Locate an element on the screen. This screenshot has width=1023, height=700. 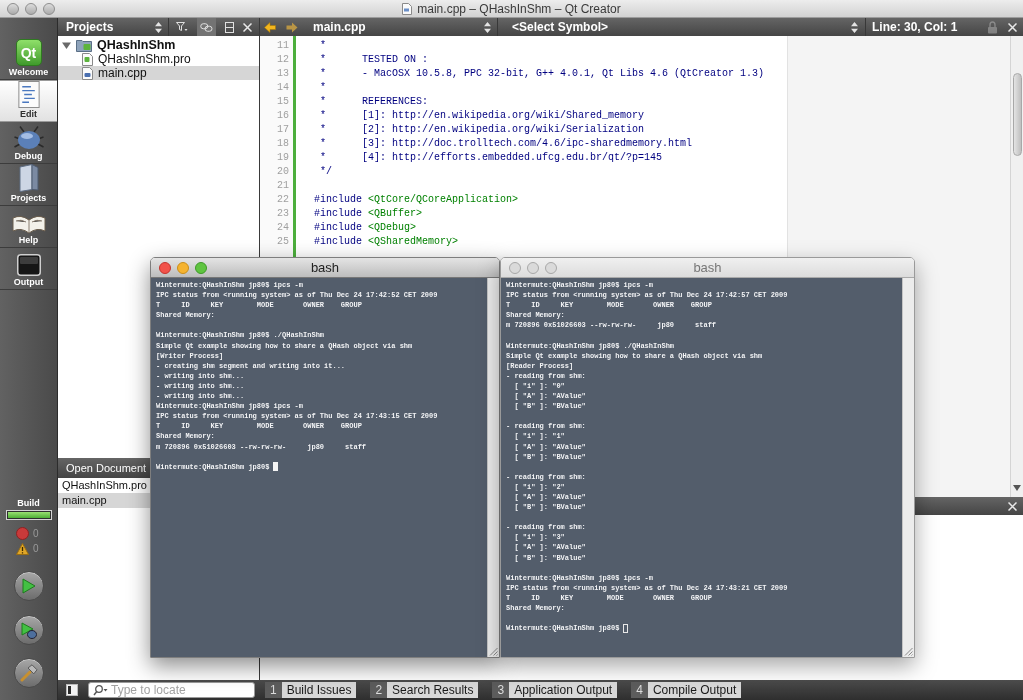
line-number: 20 is located at coordinates (283, 172).